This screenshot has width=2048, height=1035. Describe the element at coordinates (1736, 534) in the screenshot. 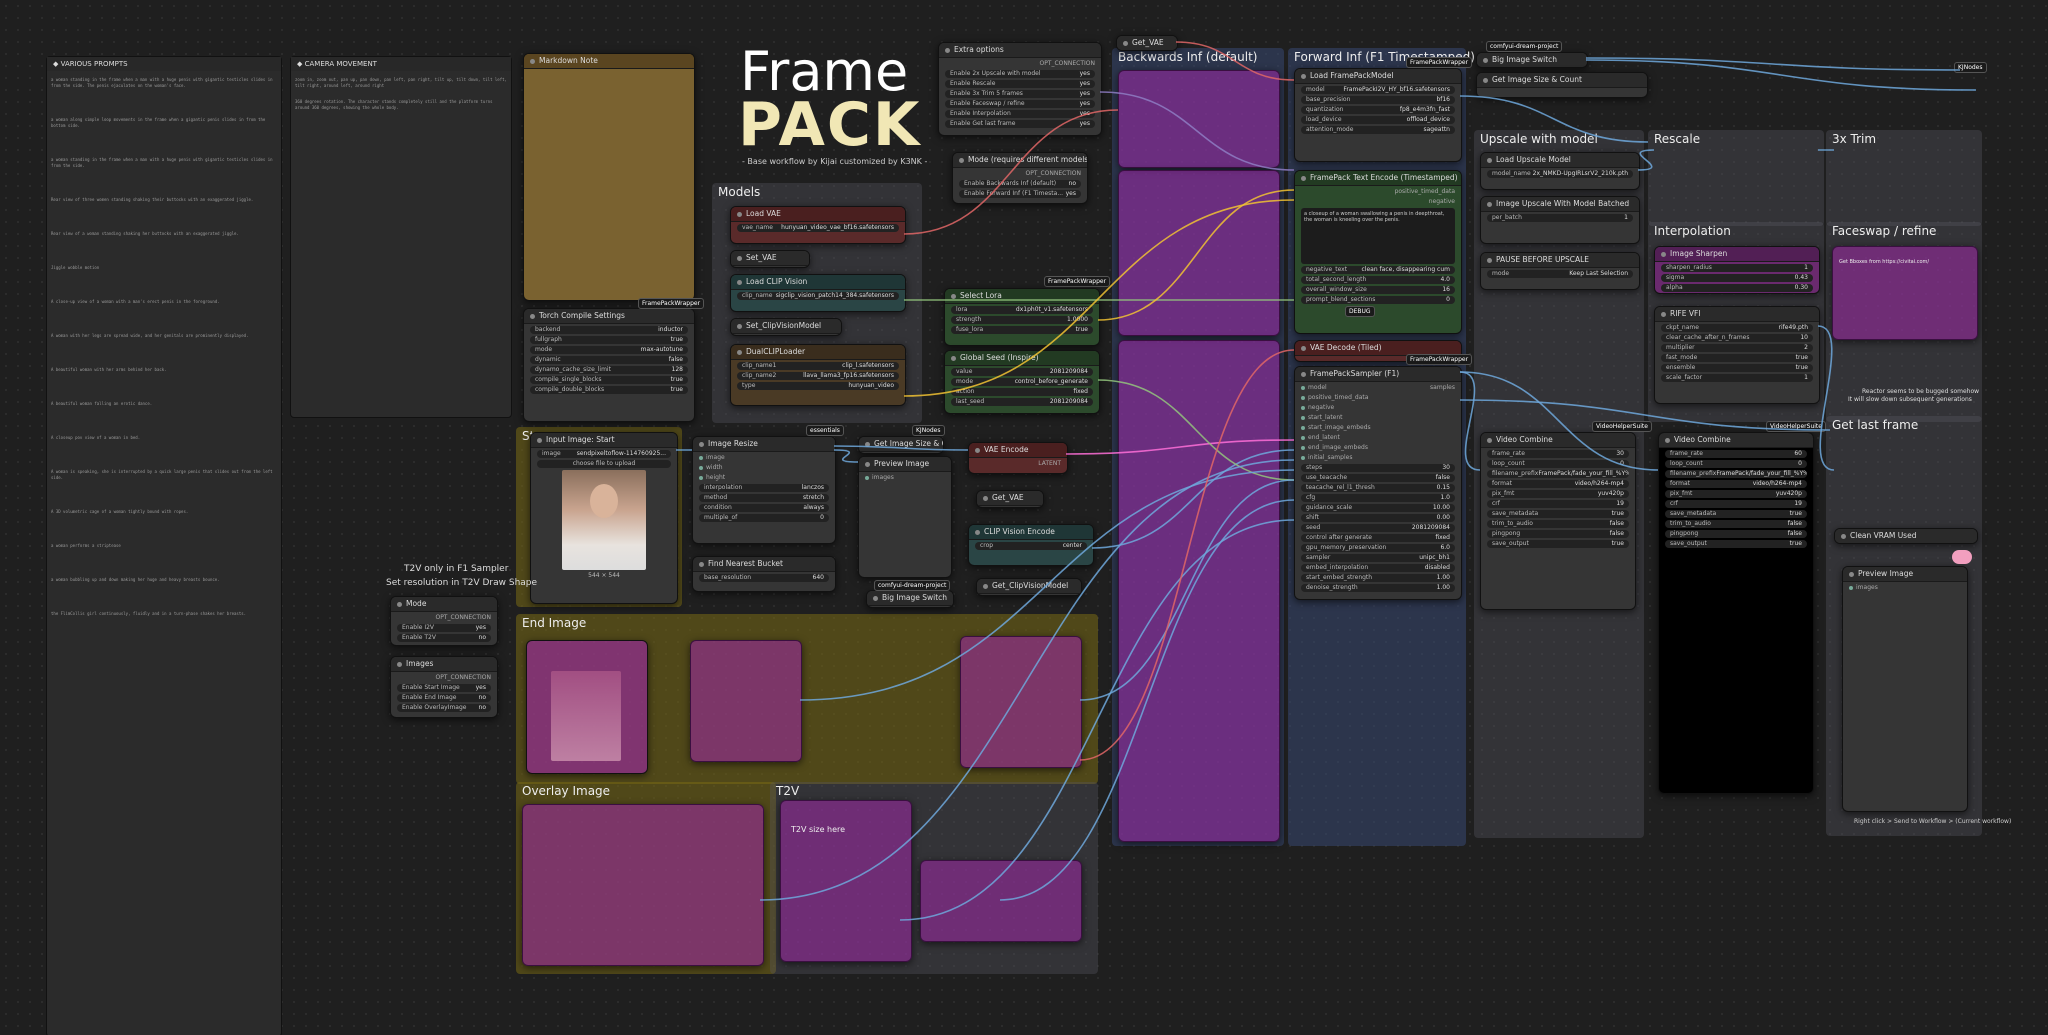

I see `video2-widgets-row: pingpong false` at that location.